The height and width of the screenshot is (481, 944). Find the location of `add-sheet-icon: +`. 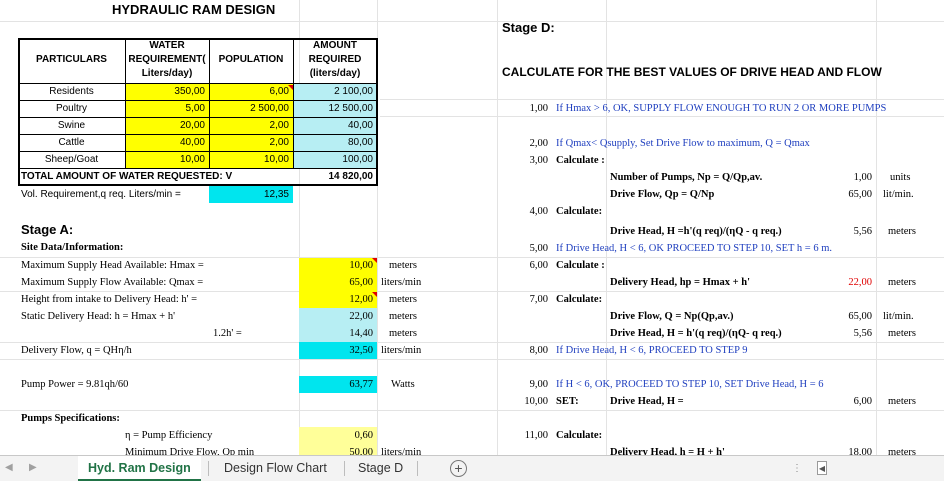

add-sheet-icon: + is located at coordinates (458, 468).